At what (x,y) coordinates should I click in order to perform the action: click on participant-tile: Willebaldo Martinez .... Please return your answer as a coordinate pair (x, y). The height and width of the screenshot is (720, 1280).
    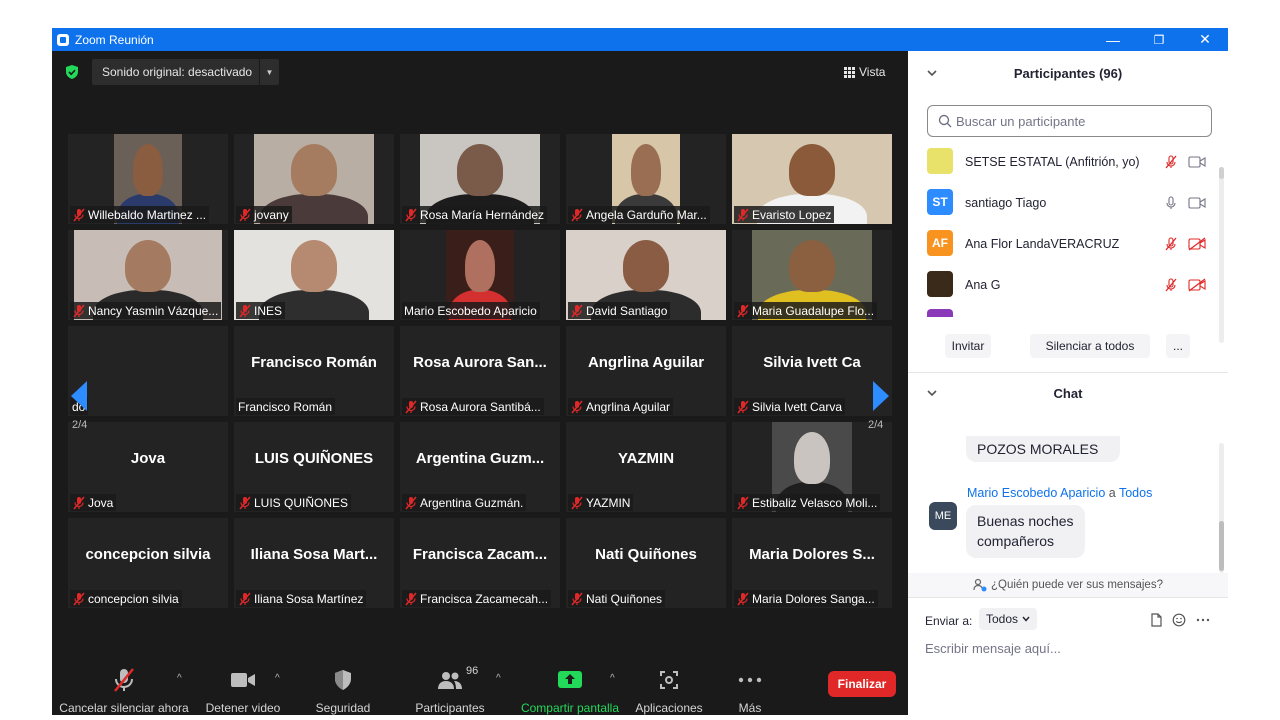
    Looking at the image, I should click on (148, 179).